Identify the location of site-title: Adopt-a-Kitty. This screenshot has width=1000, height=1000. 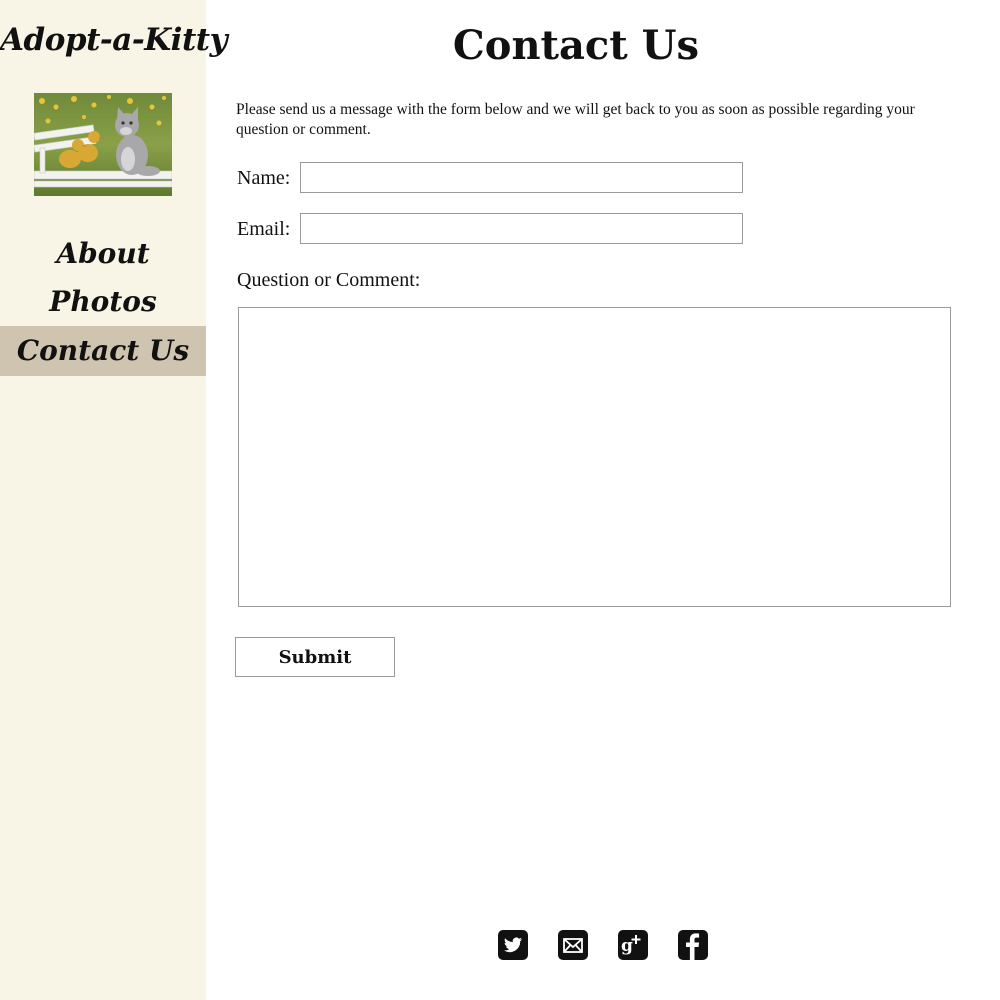
(114, 40).